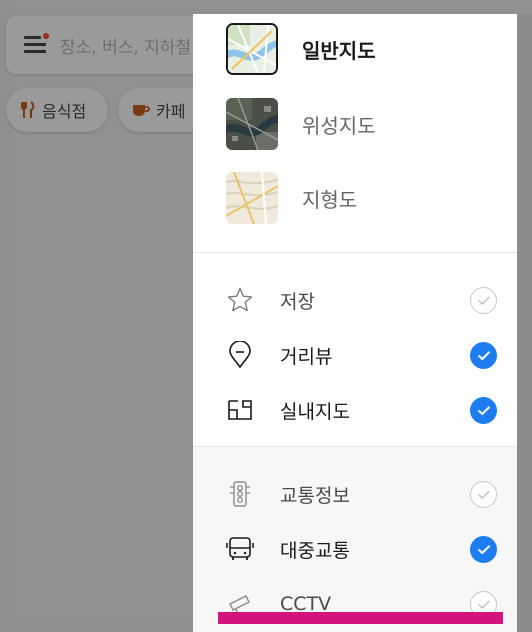  I want to click on layer-indoor-map: 실내지도, so click(355, 410).